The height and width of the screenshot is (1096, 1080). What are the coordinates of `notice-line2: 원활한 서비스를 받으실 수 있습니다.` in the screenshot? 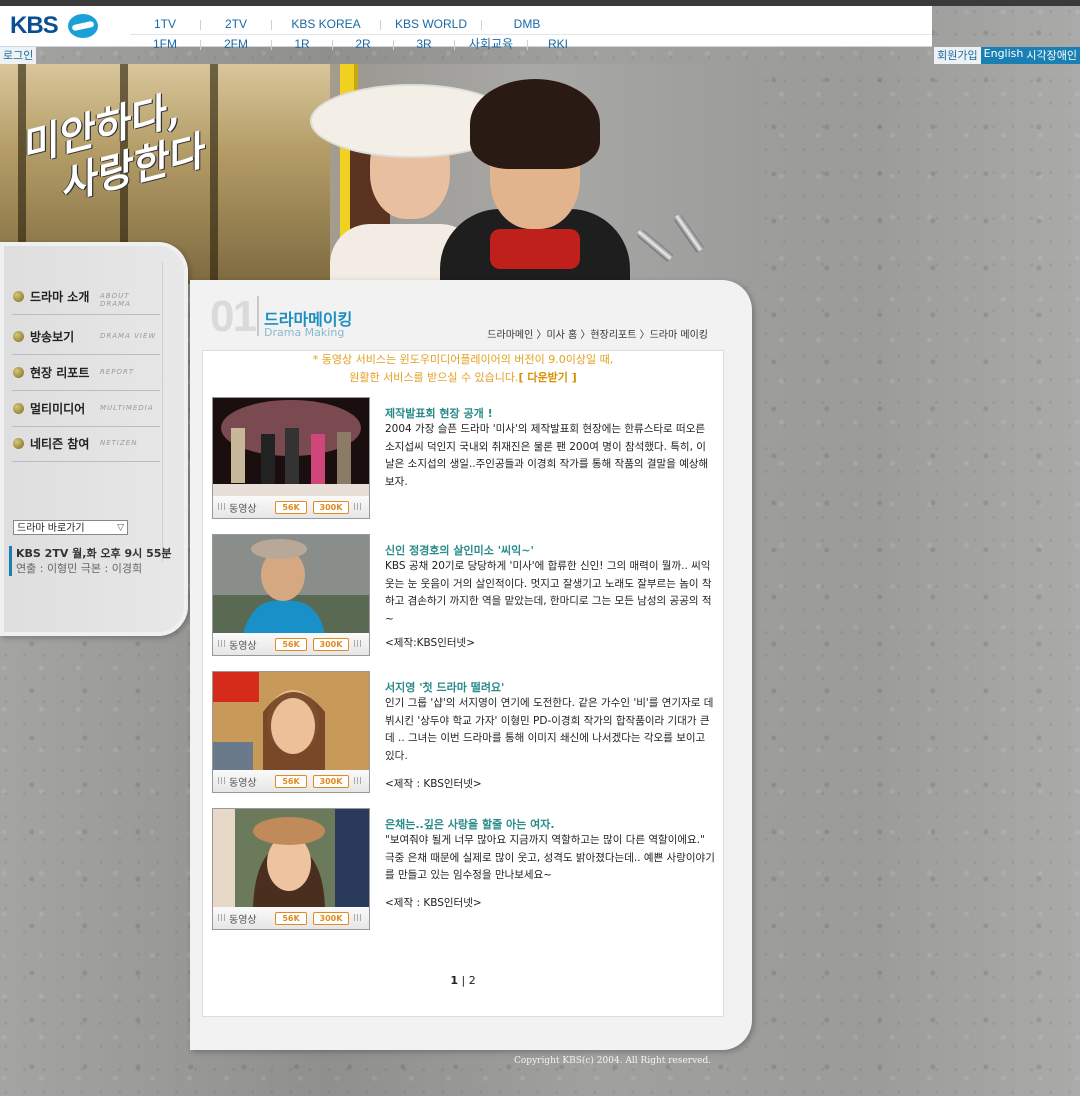 It's located at (434, 377).